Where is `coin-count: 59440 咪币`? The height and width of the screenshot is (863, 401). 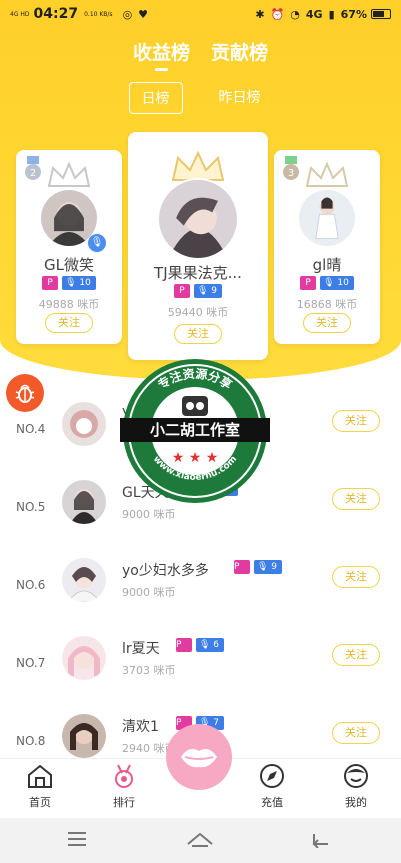
coin-count: 59440 咪币 is located at coordinates (198, 312).